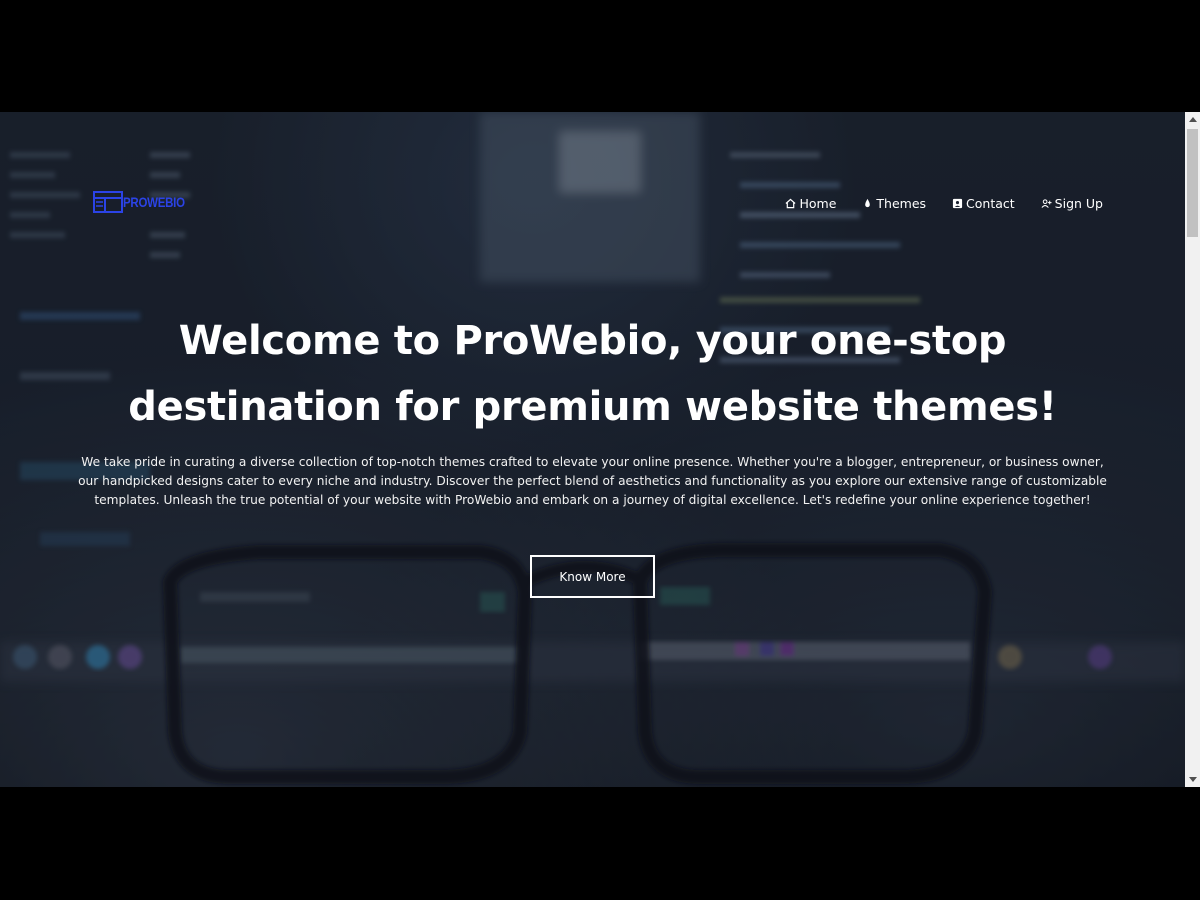 The image size is (1200, 900). I want to click on drop-icon, so click(868, 203).